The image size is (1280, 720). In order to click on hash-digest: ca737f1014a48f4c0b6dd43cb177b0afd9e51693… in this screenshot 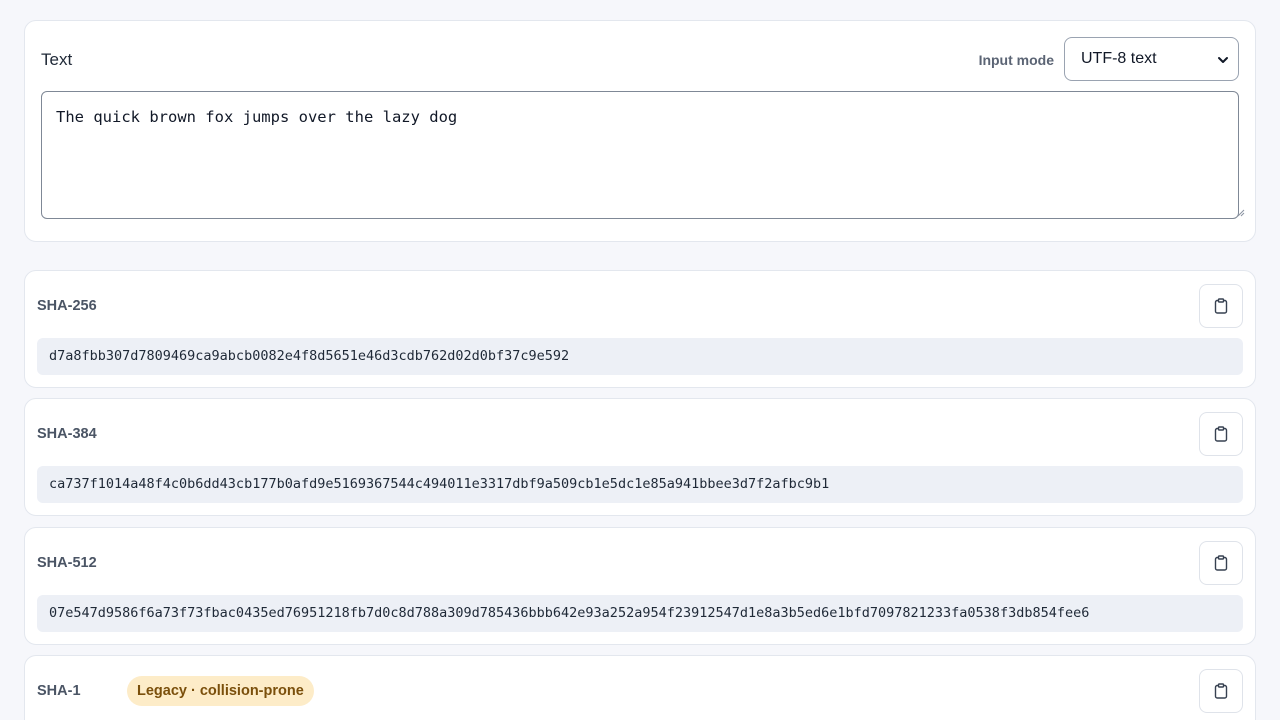, I will do `click(640, 484)`.